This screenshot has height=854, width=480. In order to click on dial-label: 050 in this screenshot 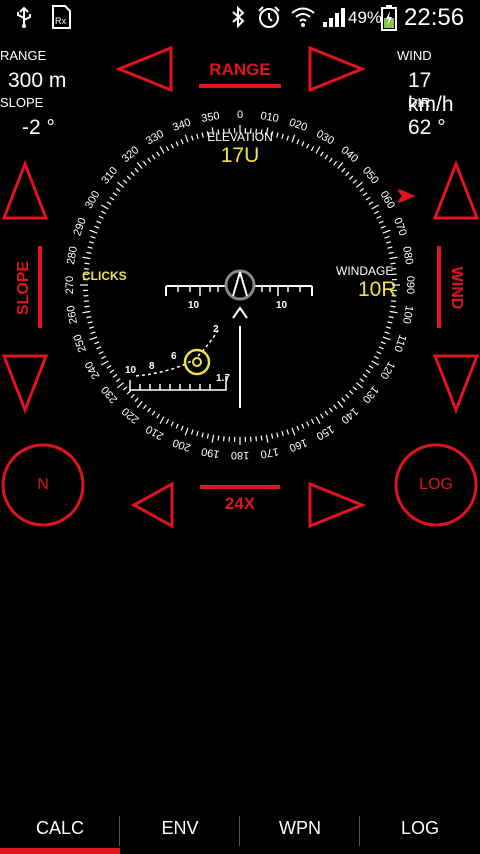, I will do `click(370, 176)`.